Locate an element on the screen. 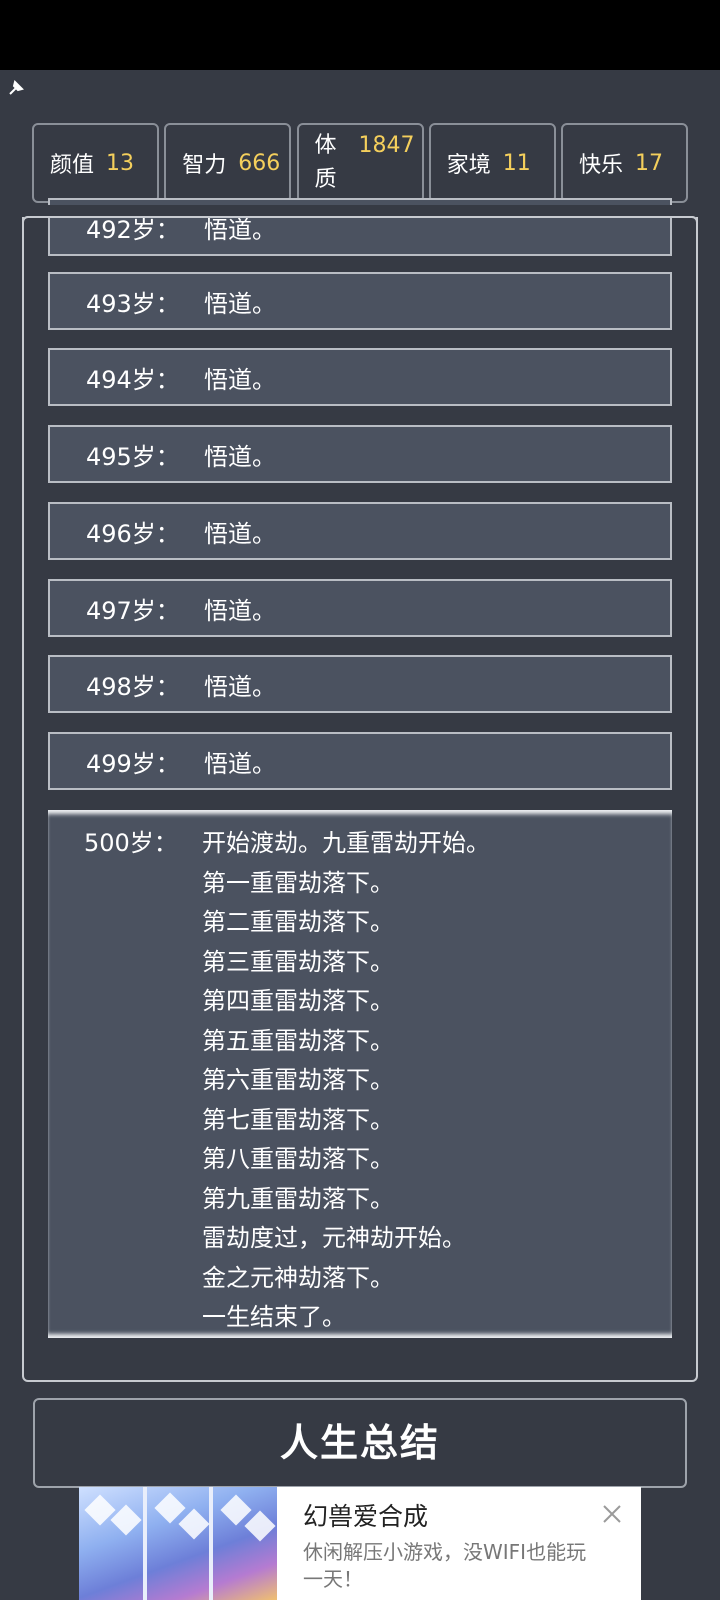  stat-label: 快乐 is located at coordinates (601, 165).